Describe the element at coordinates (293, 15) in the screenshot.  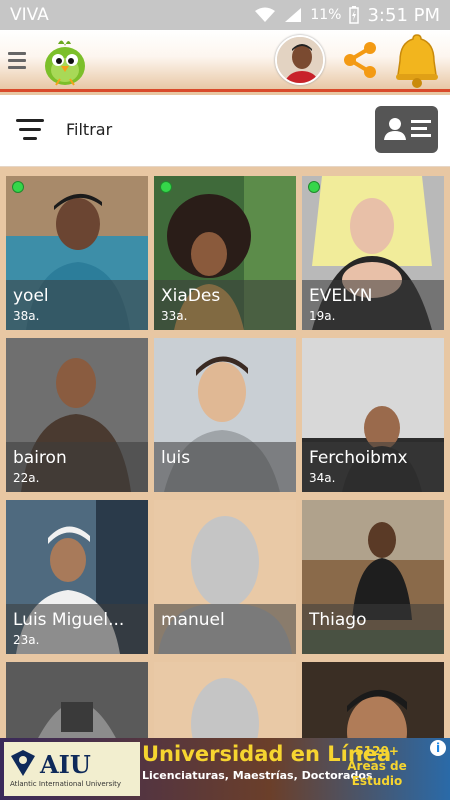
I see `signal-icon` at that location.